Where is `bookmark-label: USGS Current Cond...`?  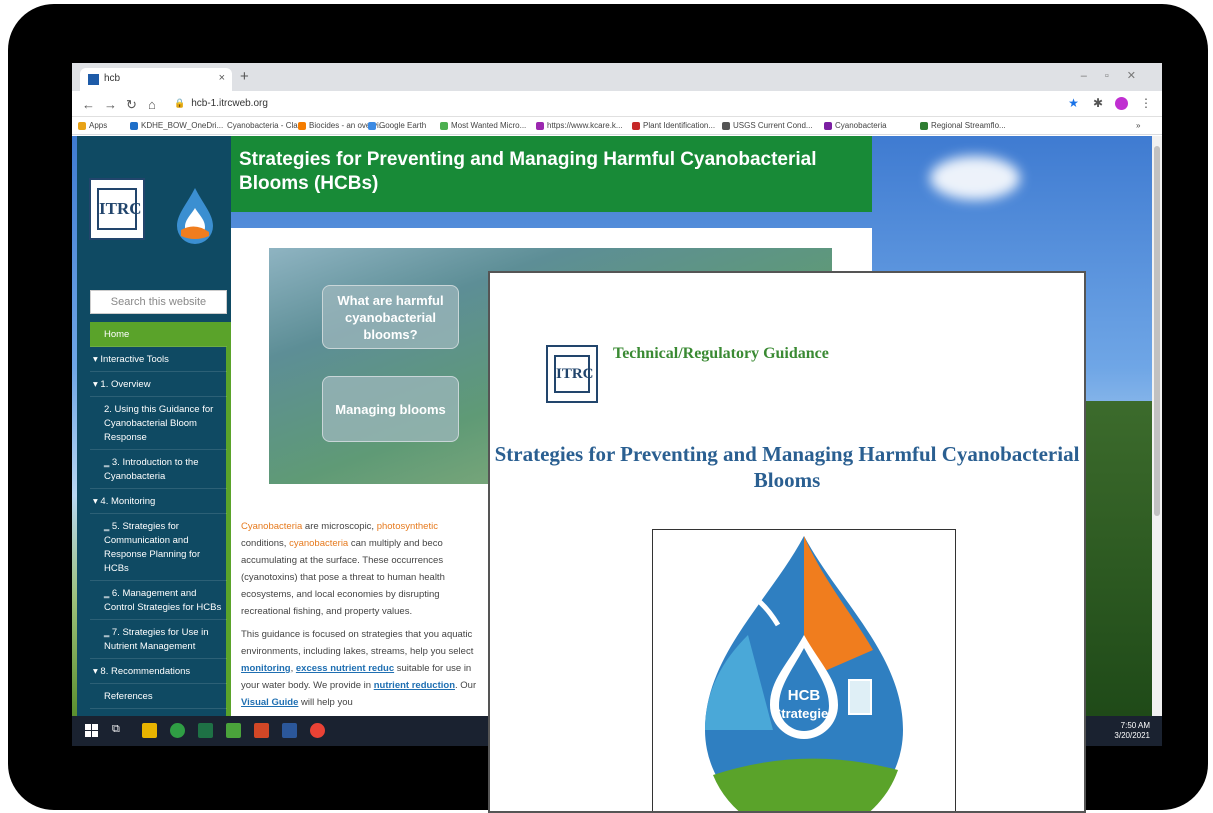
bookmark-label: USGS Current Cond... is located at coordinates (773, 125).